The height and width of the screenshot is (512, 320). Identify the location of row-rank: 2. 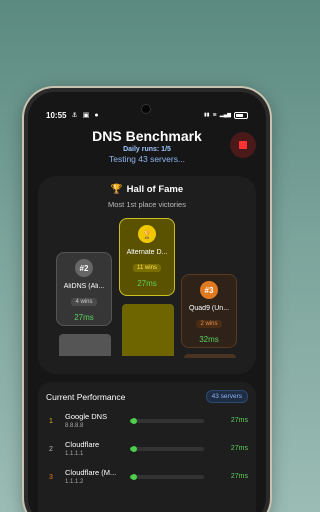
(51, 449).